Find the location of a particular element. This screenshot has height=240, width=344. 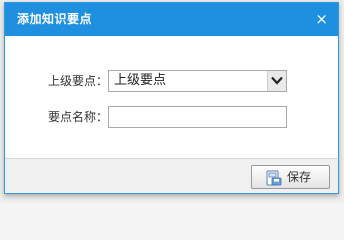

parent-point-label: 上级要点： is located at coordinates (77, 81).